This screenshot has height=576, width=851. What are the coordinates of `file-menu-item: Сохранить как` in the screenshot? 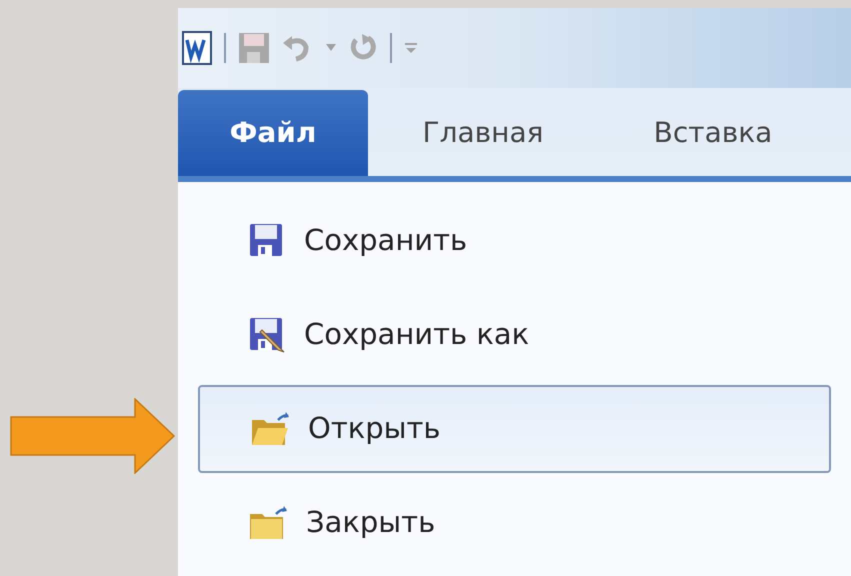 It's located at (514, 335).